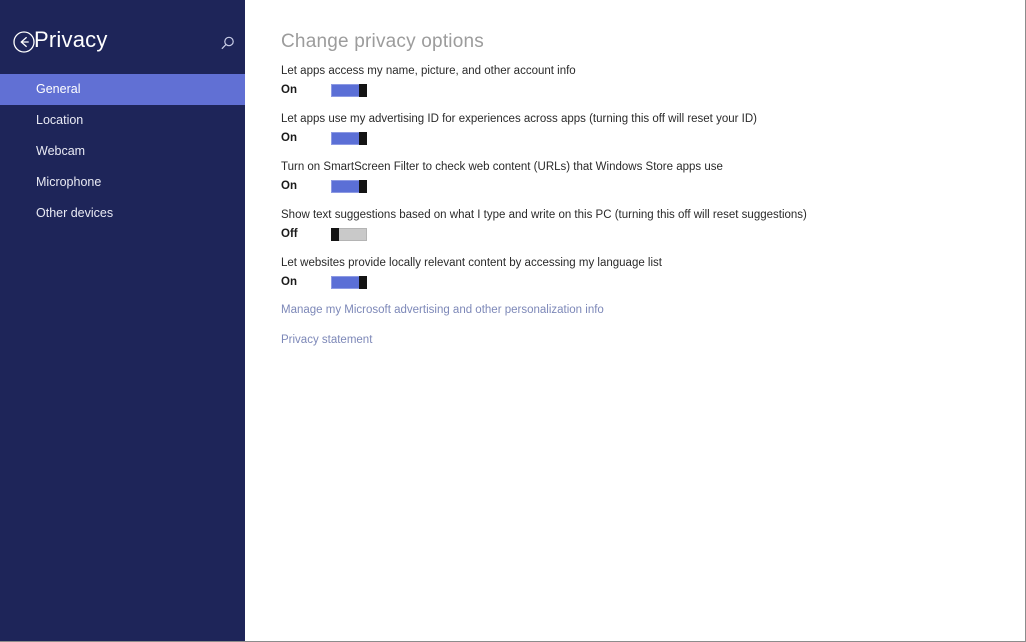  Describe the element at coordinates (382, 41) in the screenshot. I see `page-title: Change privacy options` at that location.